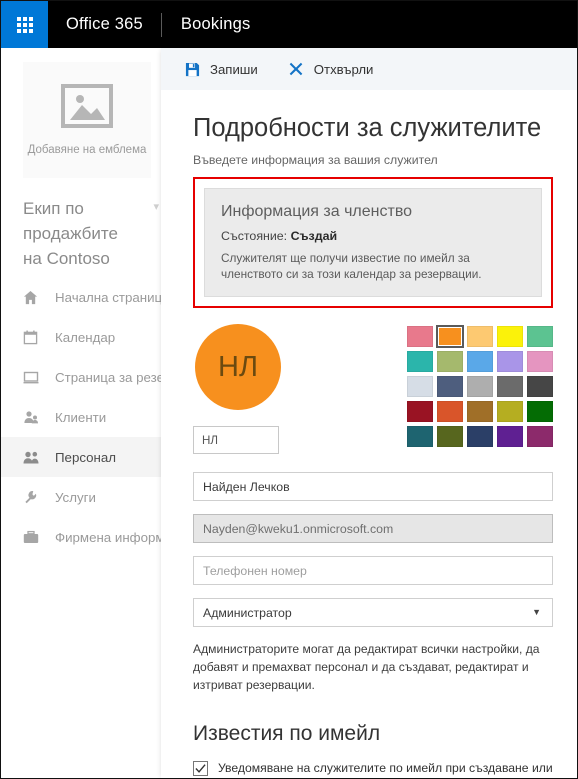 This screenshot has width=578, height=779. Describe the element at coordinates (315, 160) in the screenshot. I see `page-subtitle: Въведете информация за вашия служител` at that location.